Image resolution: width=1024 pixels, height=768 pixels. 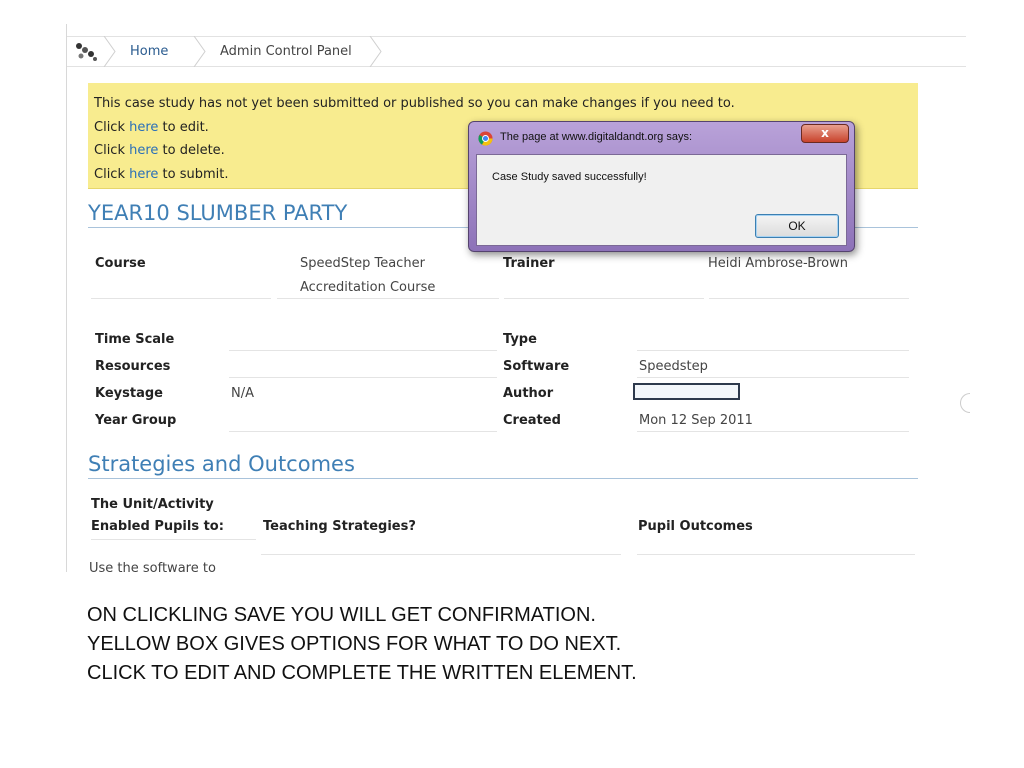 What do you see at coordinates (696, 420) in the screenshot?
I see `created-value: Mon 12 Sep 2011` at bounding box center [696, 420].